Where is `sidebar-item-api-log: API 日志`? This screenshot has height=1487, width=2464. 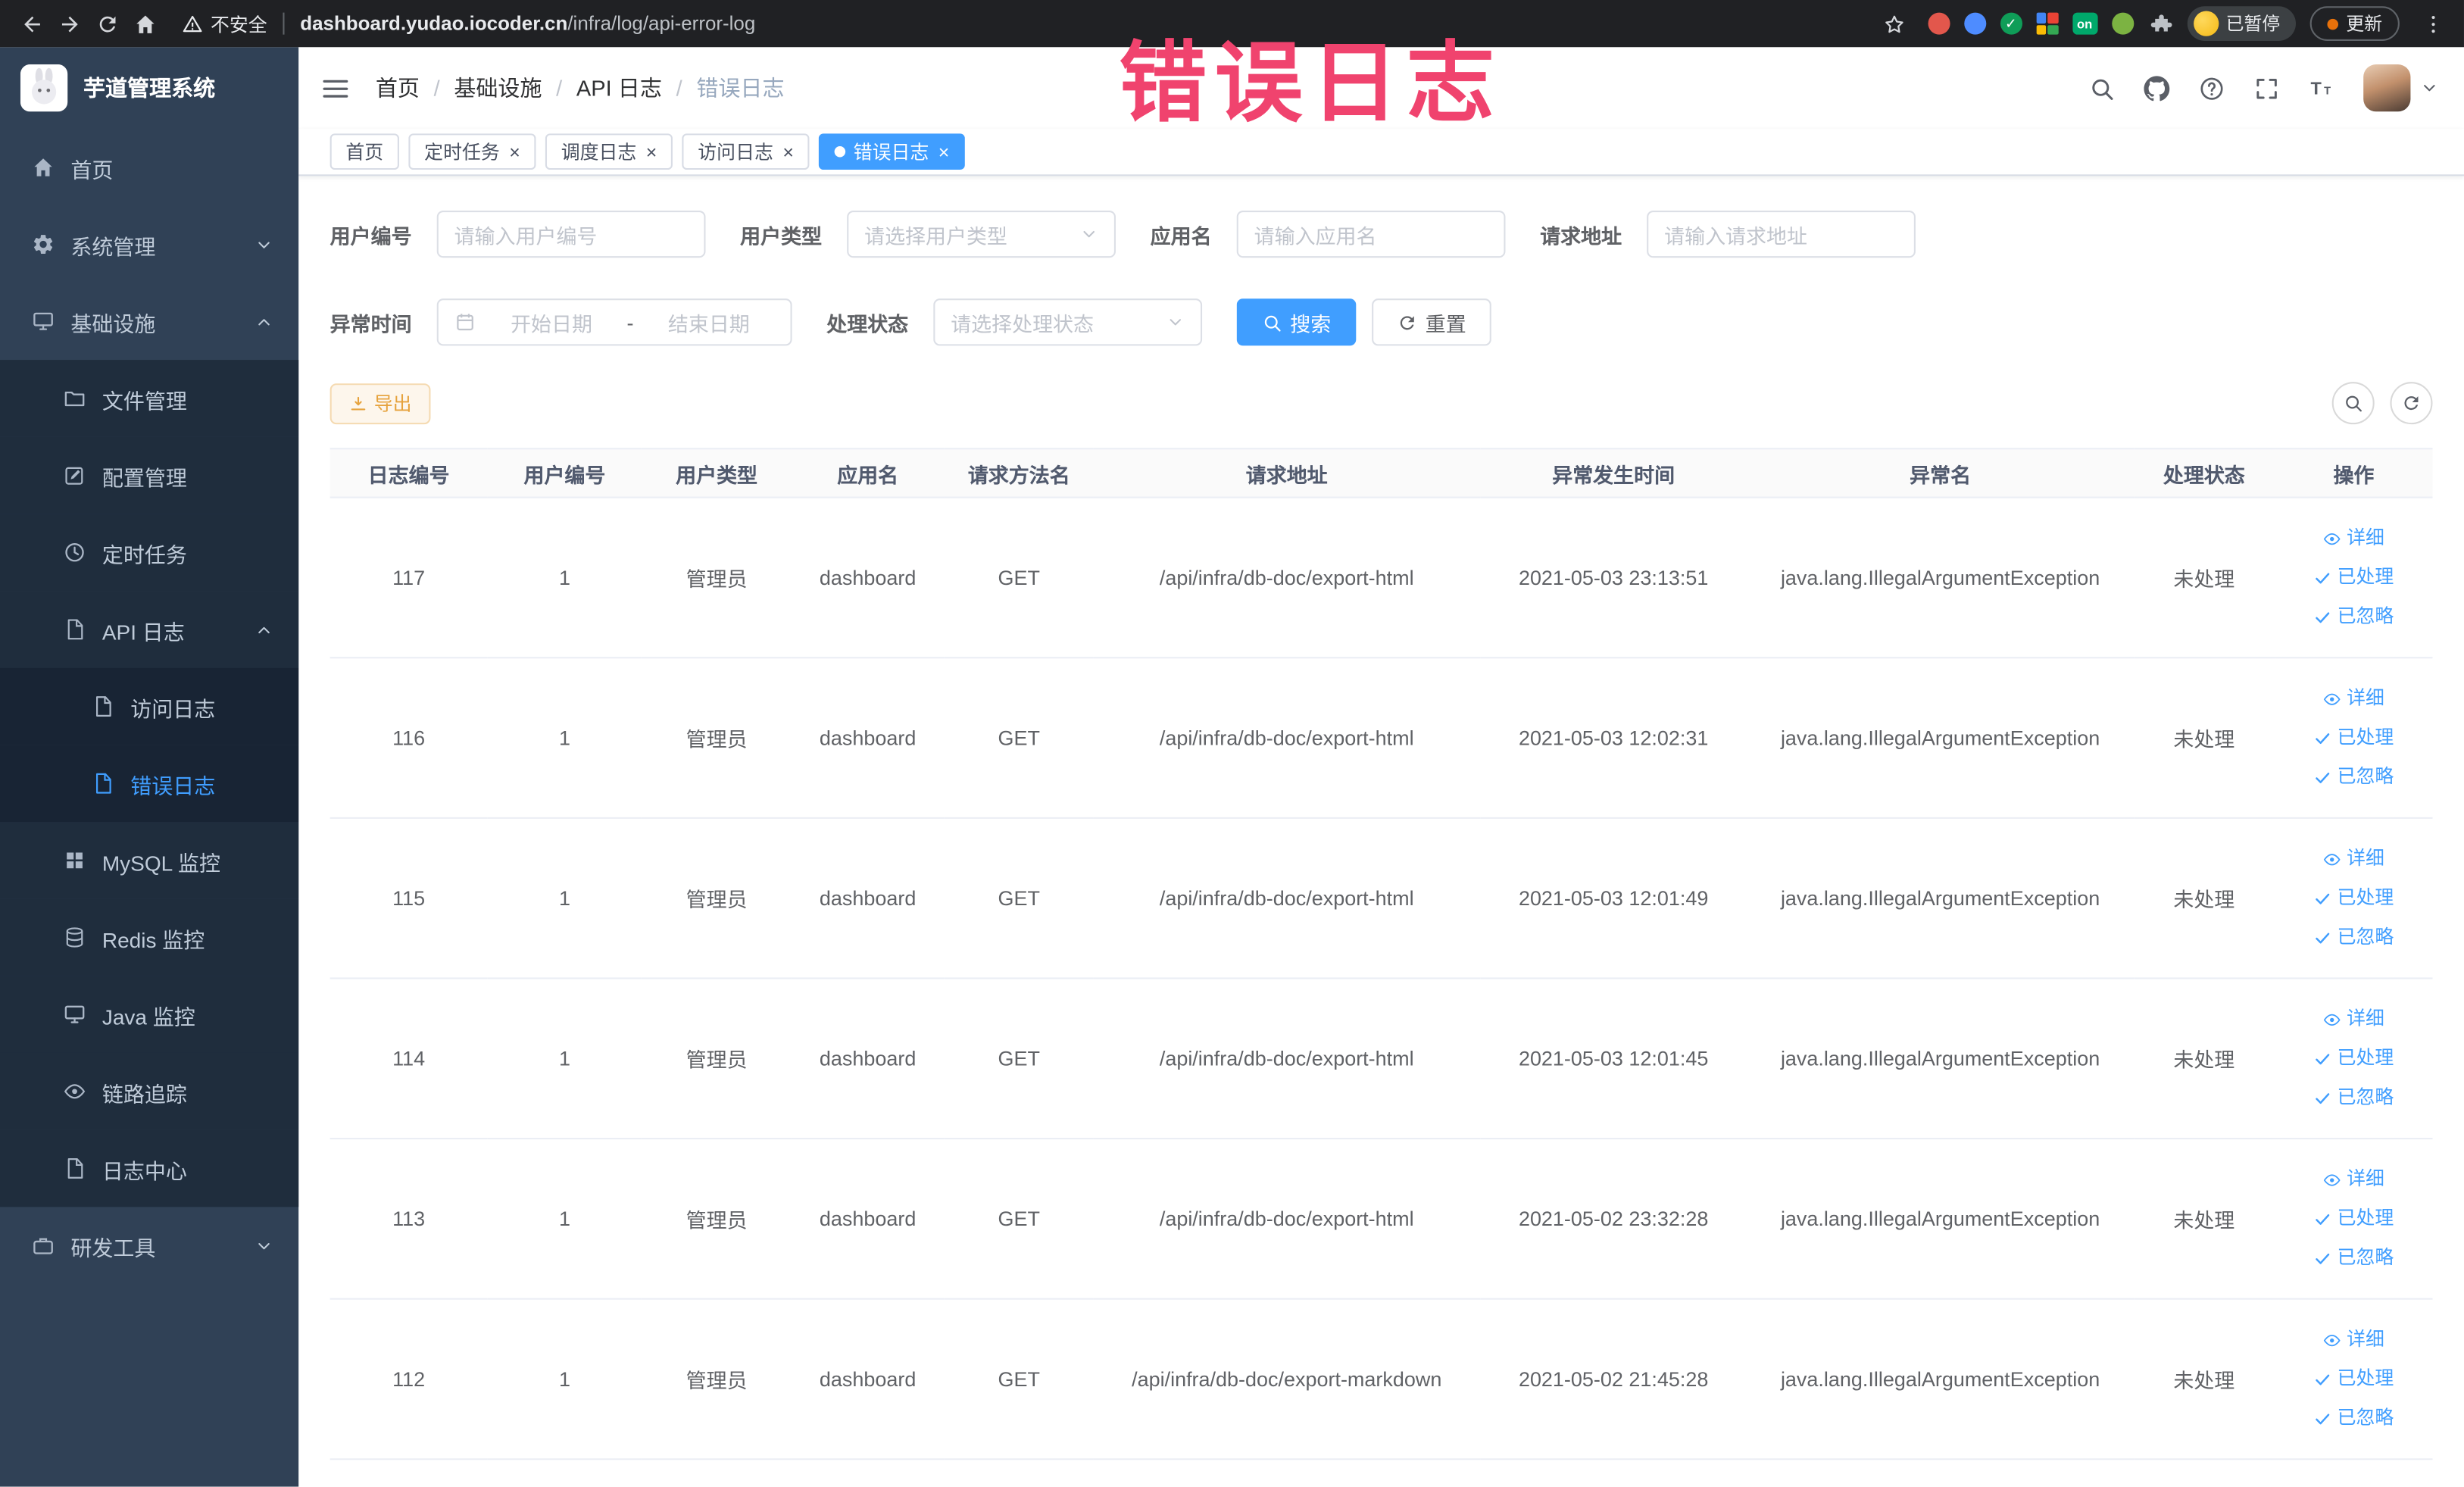
sidebar-item-api-log: API 日志 is located at coordinates (149, 629).